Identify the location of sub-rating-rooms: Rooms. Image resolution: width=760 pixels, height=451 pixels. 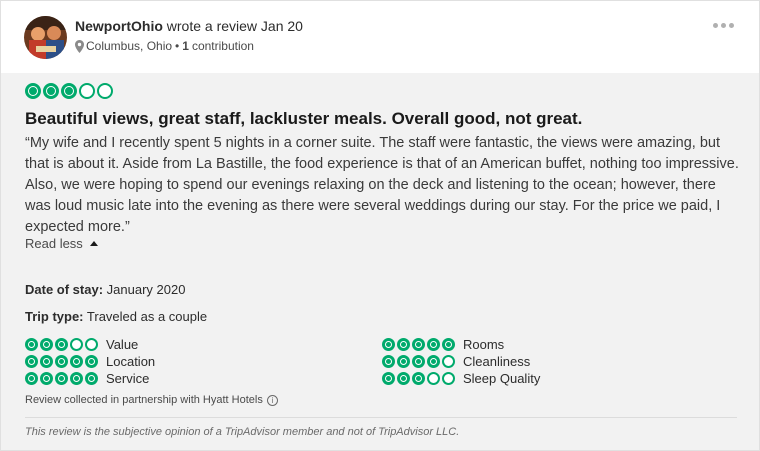
(443, 344).